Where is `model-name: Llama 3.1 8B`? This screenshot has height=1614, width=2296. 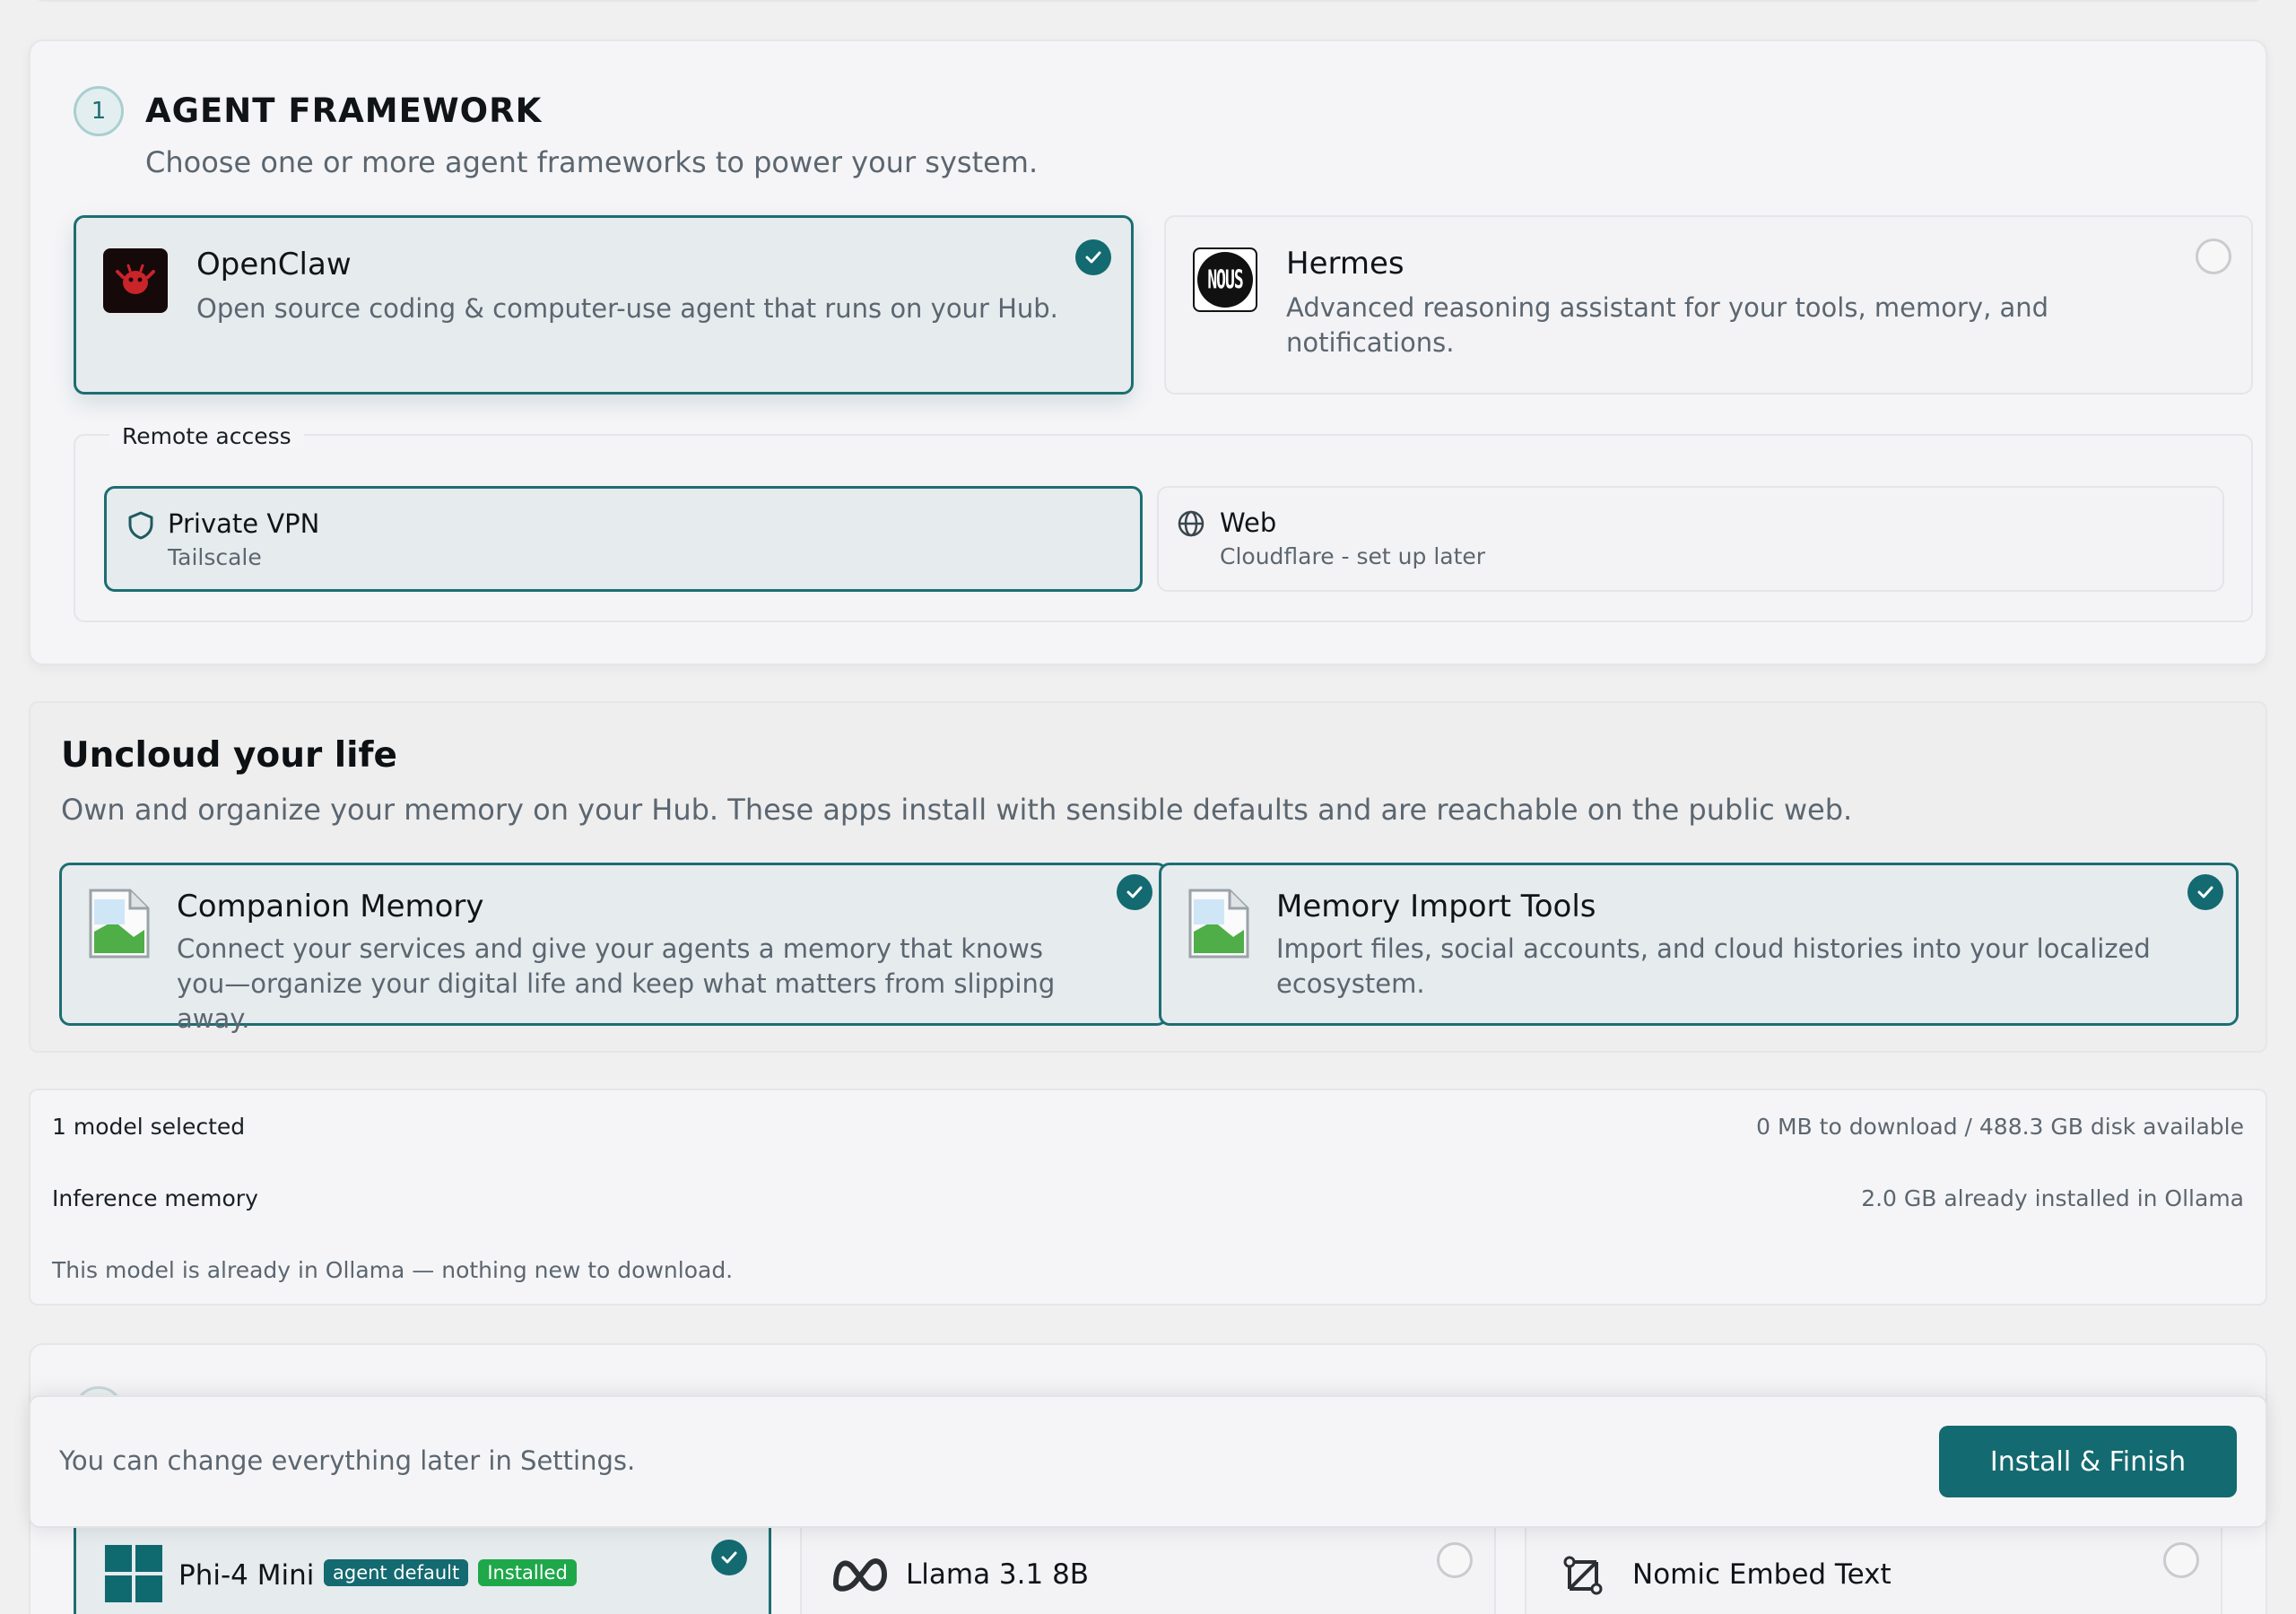
model-name: Llama 3.1 8B is located at coordinates (998, 1574).